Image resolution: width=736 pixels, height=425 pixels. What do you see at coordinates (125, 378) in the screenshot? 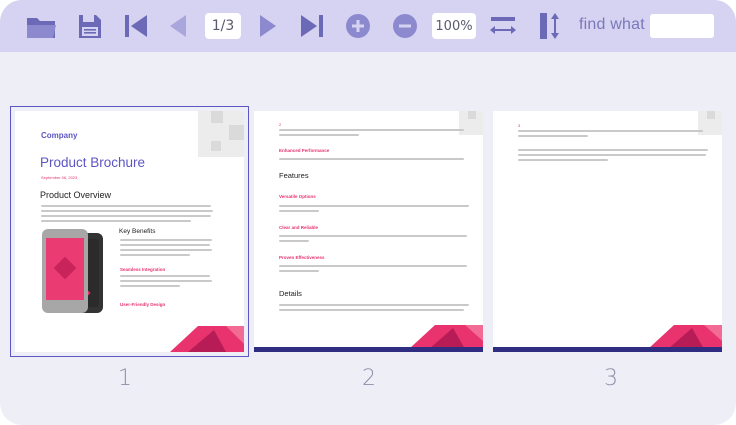
I see `page-number-1: 1` at bounding box center [125, 378].